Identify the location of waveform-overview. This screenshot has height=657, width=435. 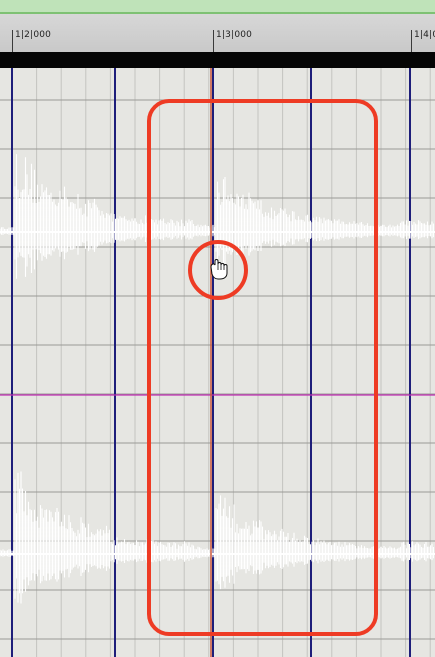
(217, 7).